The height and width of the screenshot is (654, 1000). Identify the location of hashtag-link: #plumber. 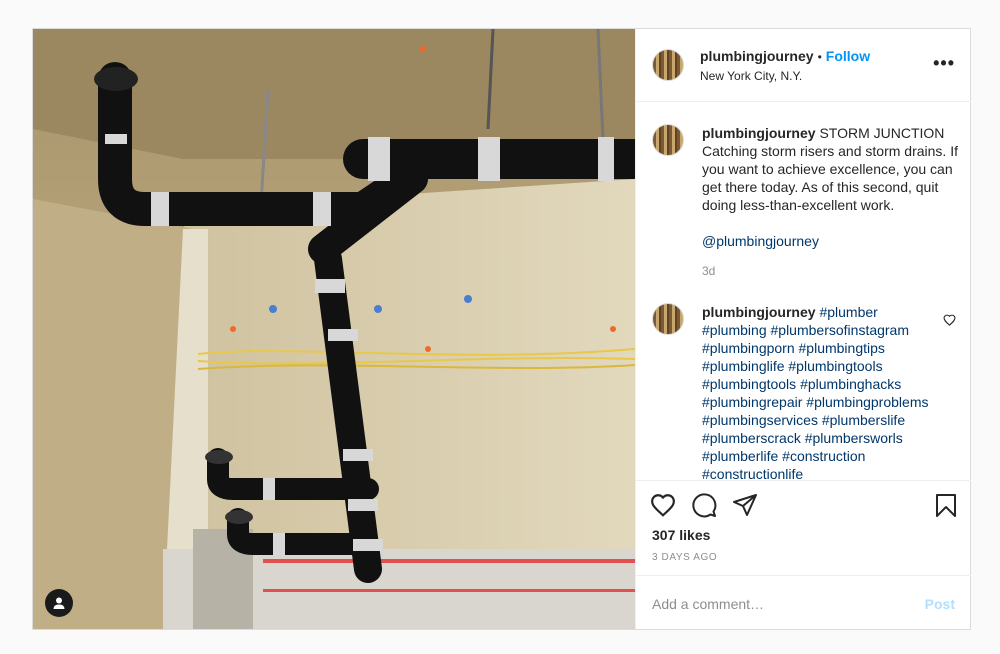
(848, 312).